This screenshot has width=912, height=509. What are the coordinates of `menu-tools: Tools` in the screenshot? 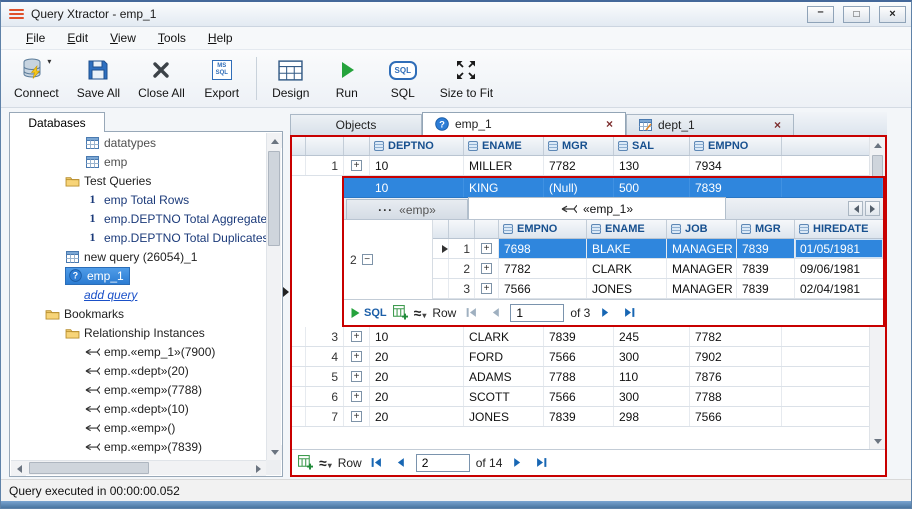 It's located at (172, 38).